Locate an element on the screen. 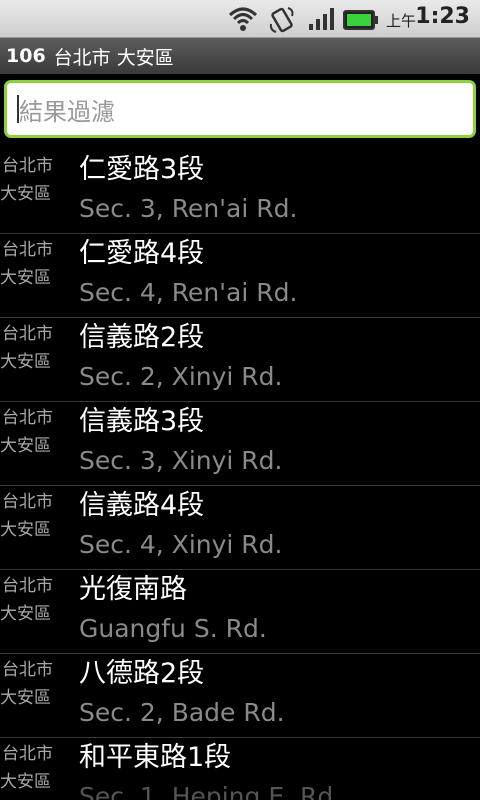 Image resolution: width=480 pixels, height=800 pixels. item-road-chinese: 信義路3段 is located at coordinates (142, 421).